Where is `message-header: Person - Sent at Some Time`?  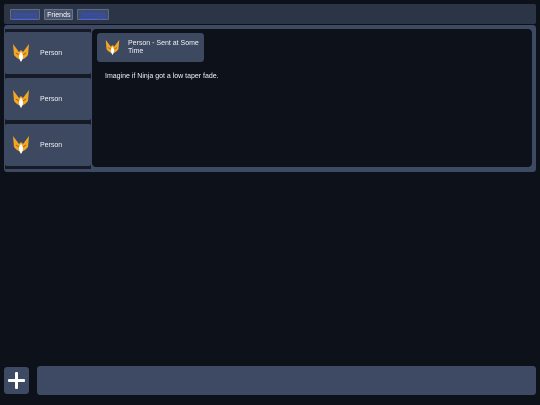
message-header: Person - Sent at Some Time is located at coordinates (150, 47).